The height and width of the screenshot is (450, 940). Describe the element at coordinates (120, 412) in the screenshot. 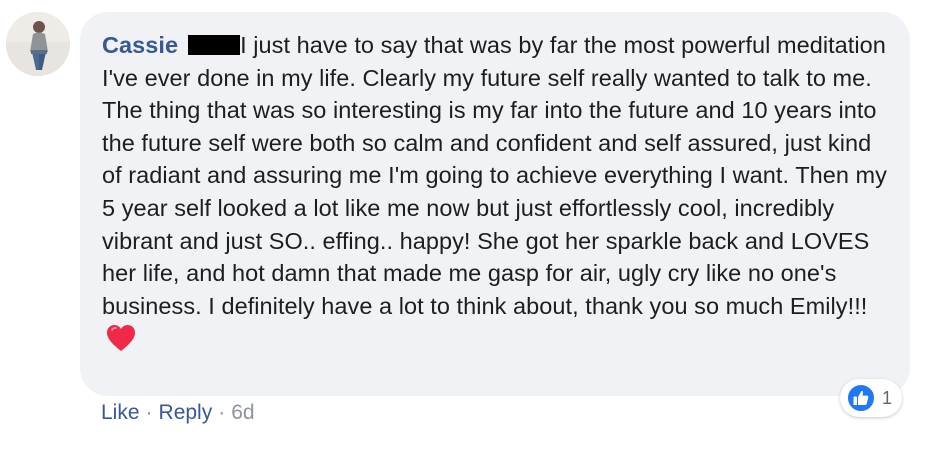

I see `like-link: Like` at that location.